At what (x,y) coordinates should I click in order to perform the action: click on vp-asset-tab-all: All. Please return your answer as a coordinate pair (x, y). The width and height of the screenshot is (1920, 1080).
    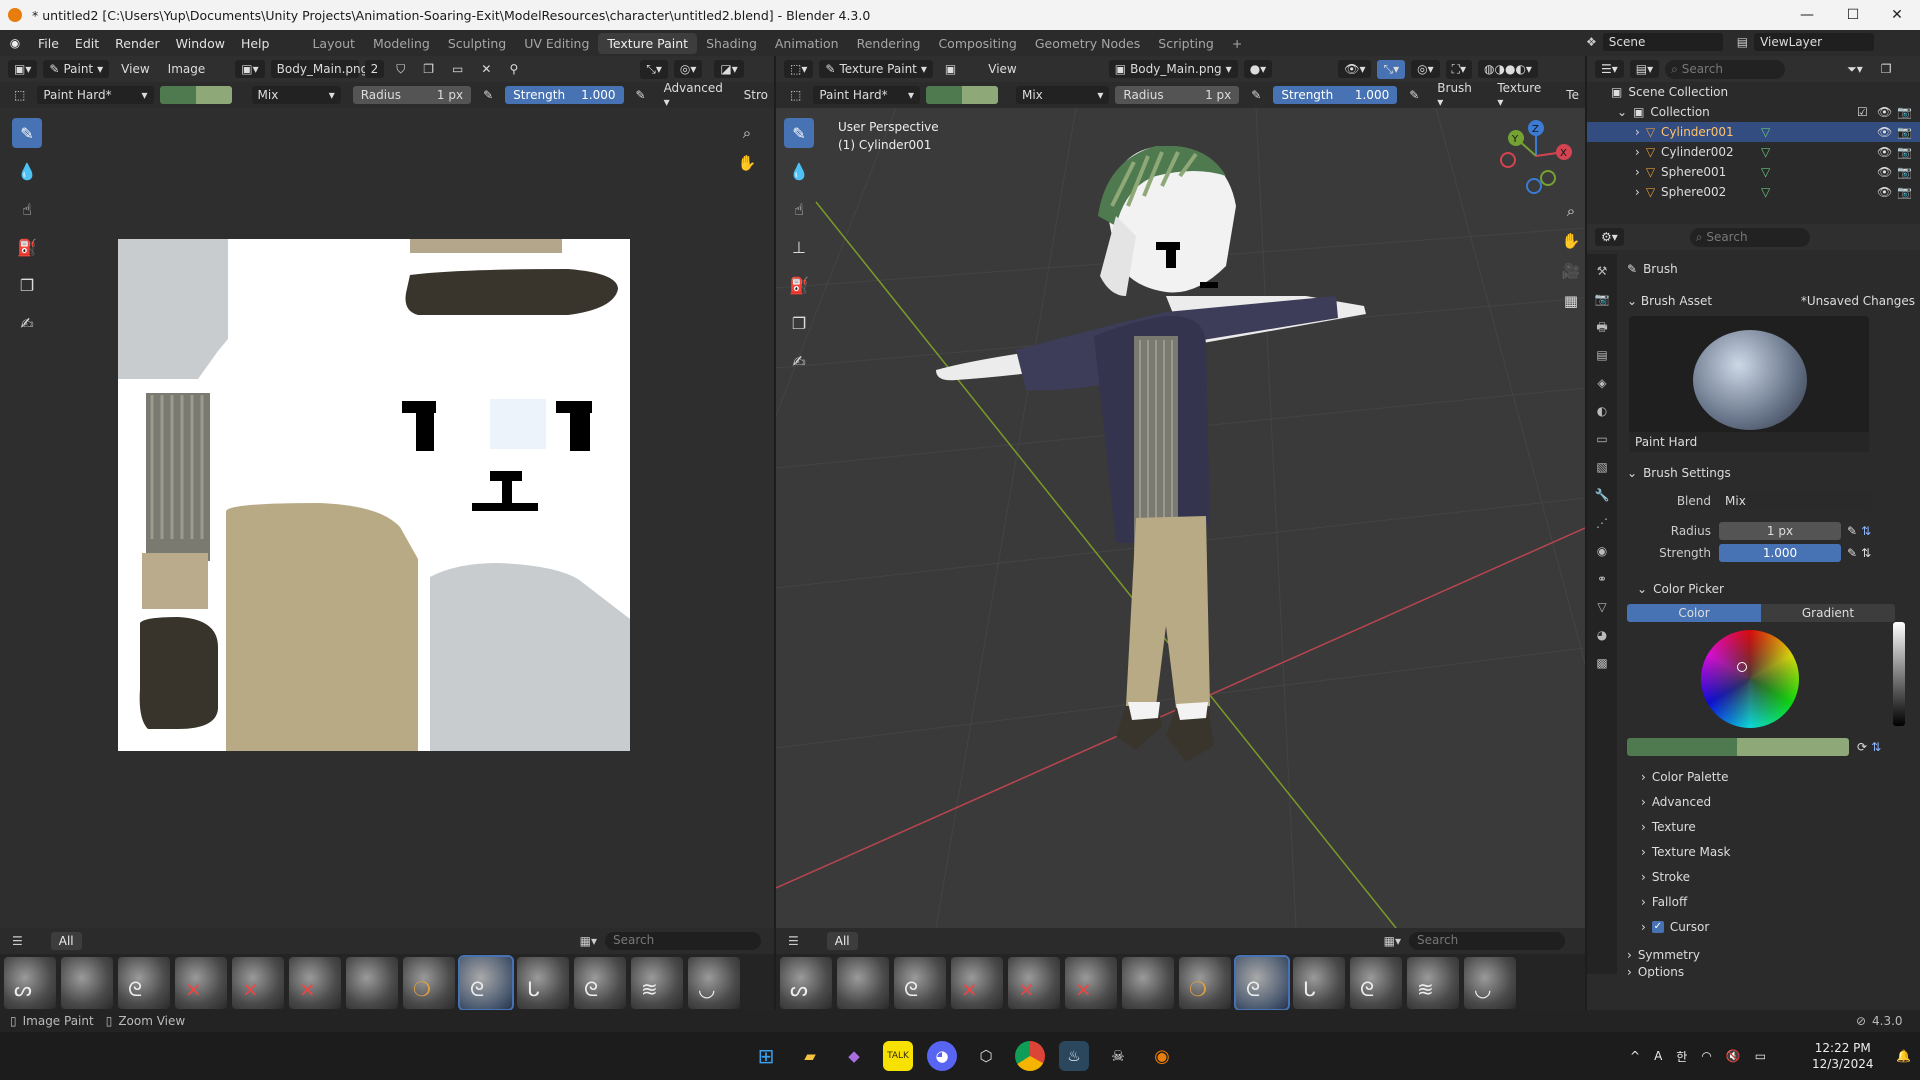
    Looking at the image, I should click on (842, 941).